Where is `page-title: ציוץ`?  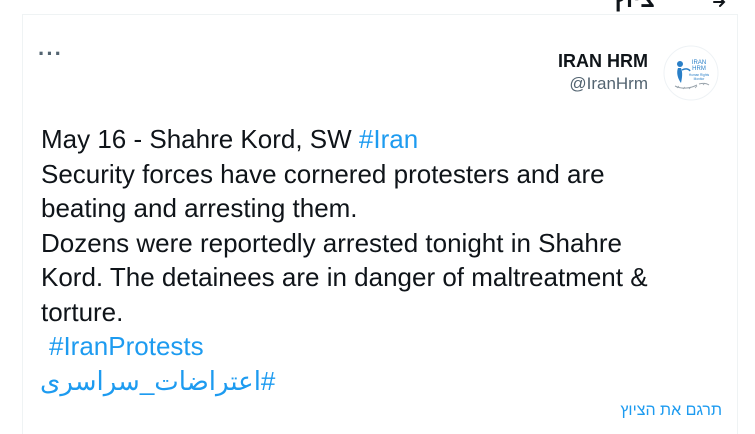
page-title: ציוץ is located at coordinates (634, 7).